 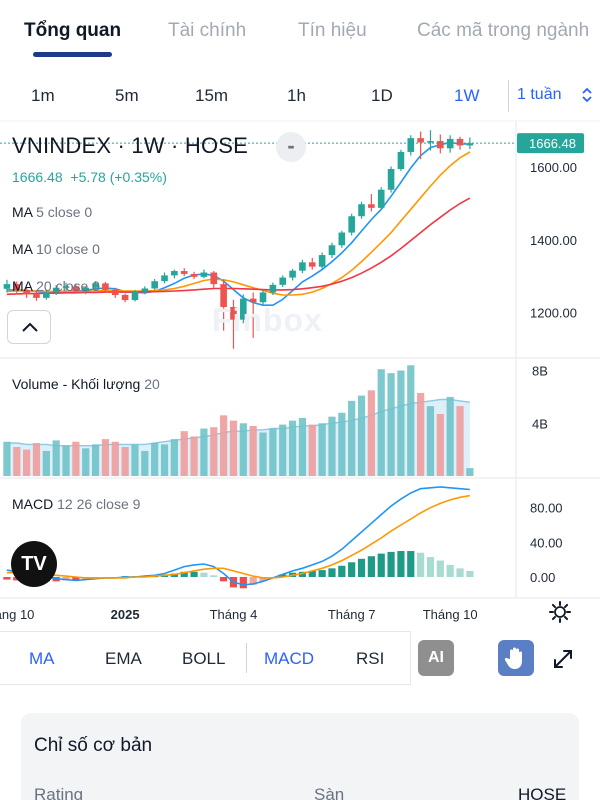 I want to click on timeframe-5m: 5m, so click(x=127, y=96).